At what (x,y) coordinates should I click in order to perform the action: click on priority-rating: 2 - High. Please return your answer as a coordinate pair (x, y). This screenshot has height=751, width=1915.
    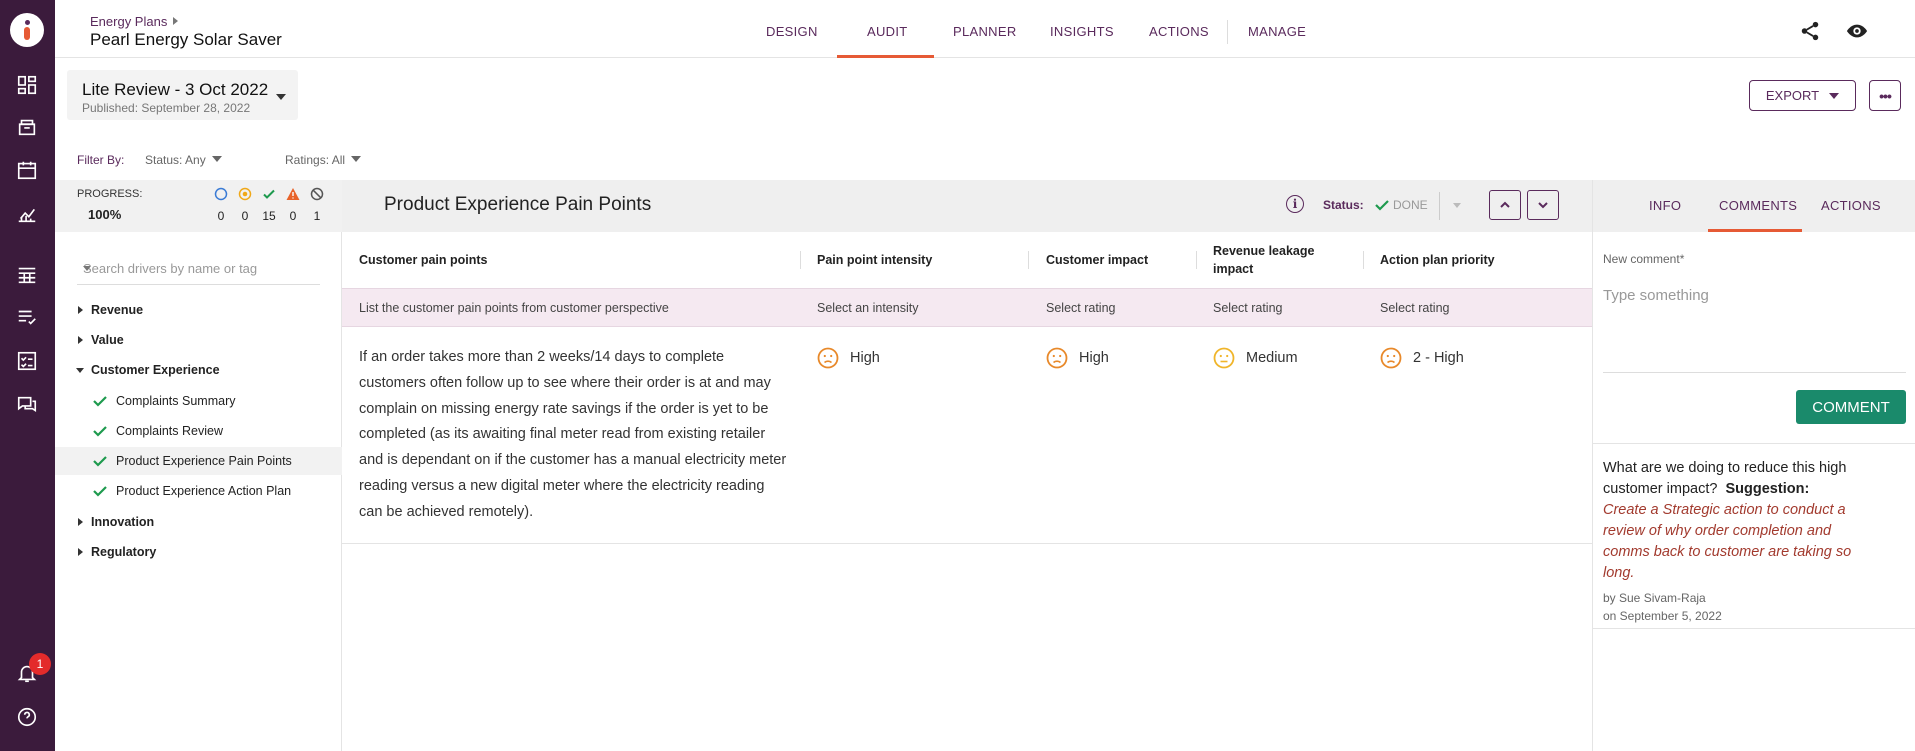
    Looking at the image, I should click on (1422, 358).